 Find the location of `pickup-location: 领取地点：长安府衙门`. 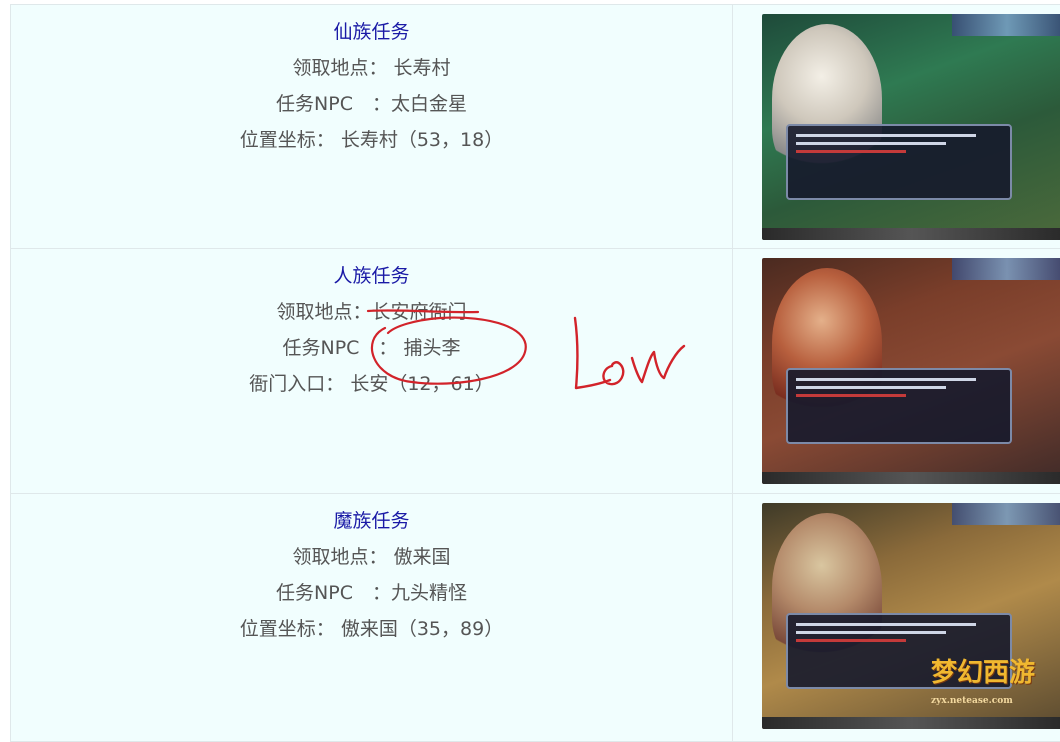

pickup-location: 领取地点：长安府衙门 is located at coordinates (371, 312).